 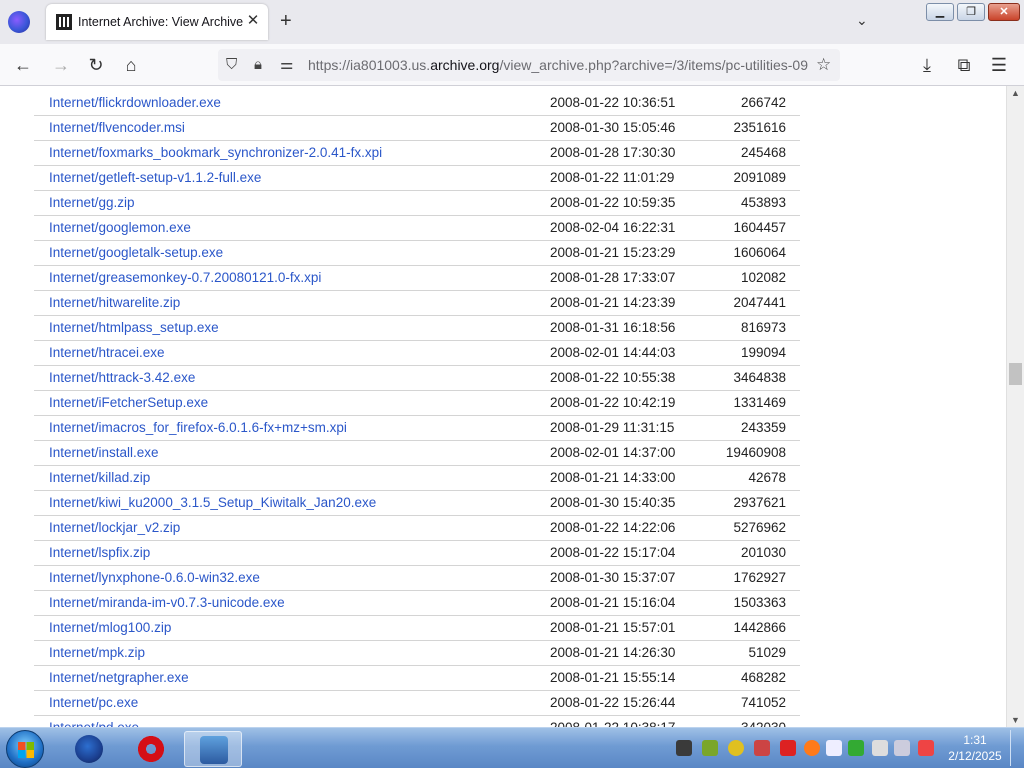 I want to click on file-size: 266742, so click(x=747, y=103).